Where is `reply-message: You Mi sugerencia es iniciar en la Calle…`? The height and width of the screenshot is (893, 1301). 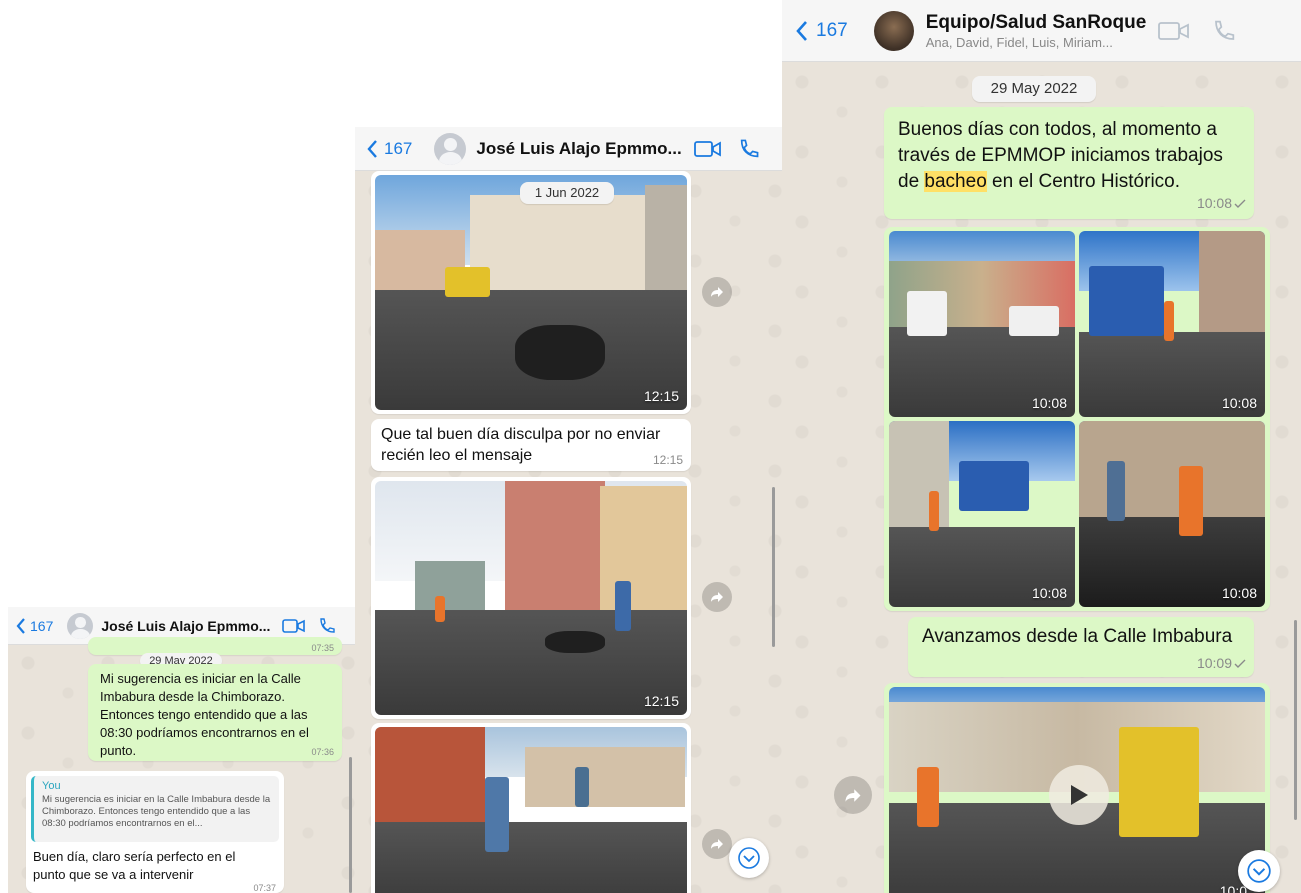 reply-message: You Mi sugerencia es iniciar en la Calle… is located at coordinates (155, 832).